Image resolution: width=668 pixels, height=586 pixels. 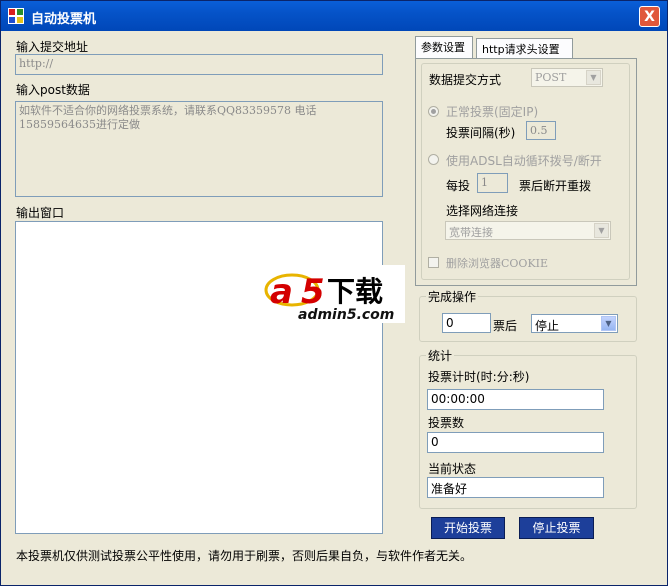 I want to click on start-vote-button: 开始投票, so click(x=468, y=528).